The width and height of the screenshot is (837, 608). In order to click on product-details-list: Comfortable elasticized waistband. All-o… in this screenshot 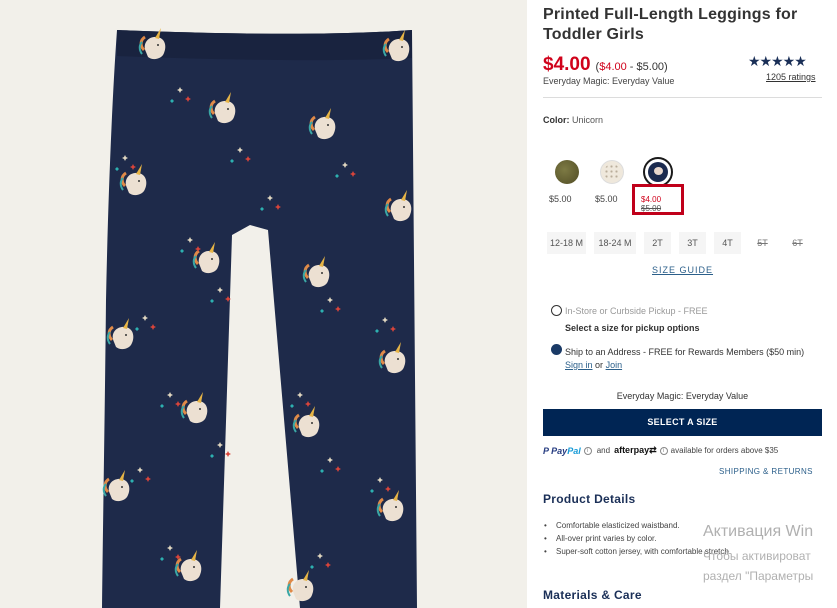, I will do `click(683, 538)`.